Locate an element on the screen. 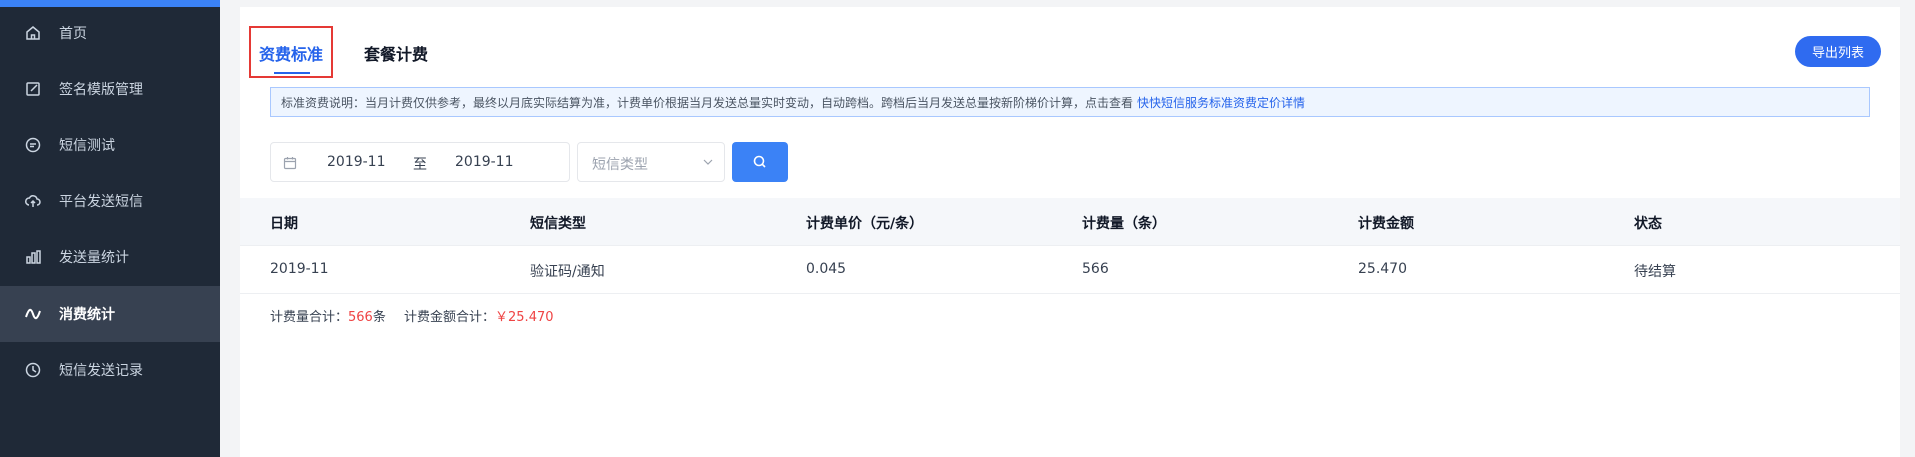 The image size is (1915, 457). column-header-sms-type: 短信类型 is located at coordinates (558, 224).